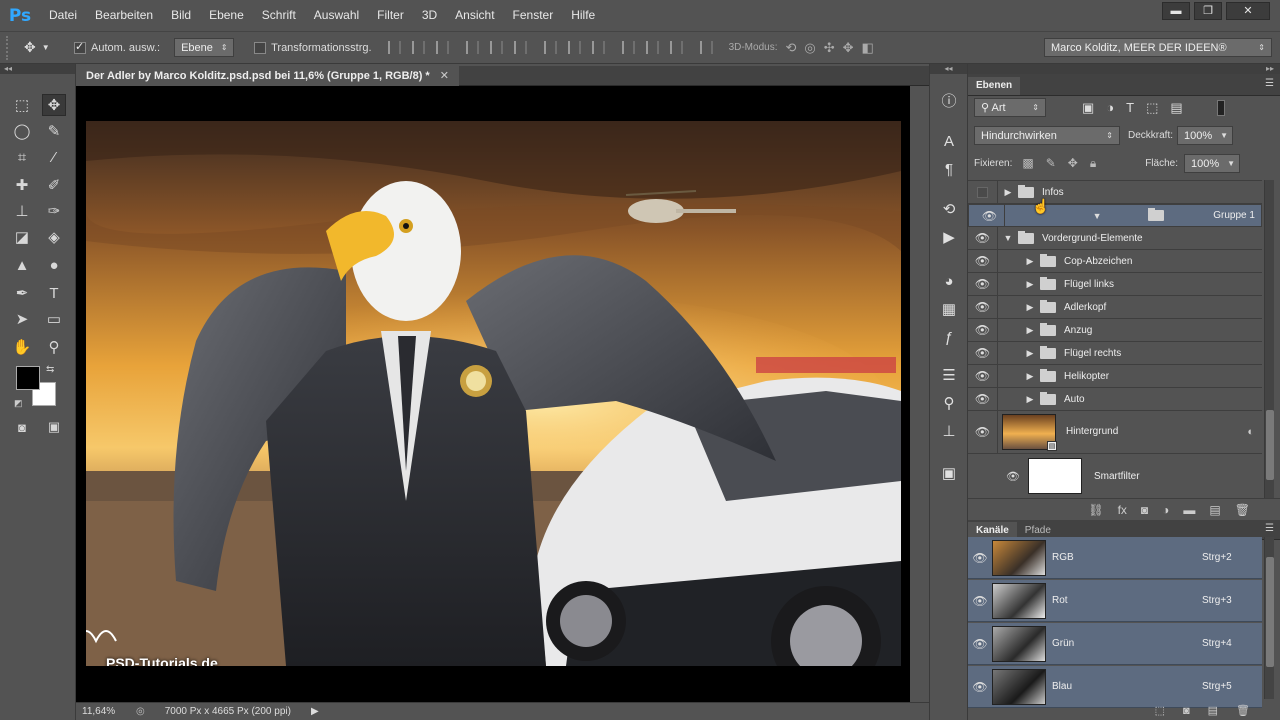  What do you see at coordinates (829, 48) in the screenshot?
I see `drag-3d-icon: ✣` at bounding box center [829, 48].